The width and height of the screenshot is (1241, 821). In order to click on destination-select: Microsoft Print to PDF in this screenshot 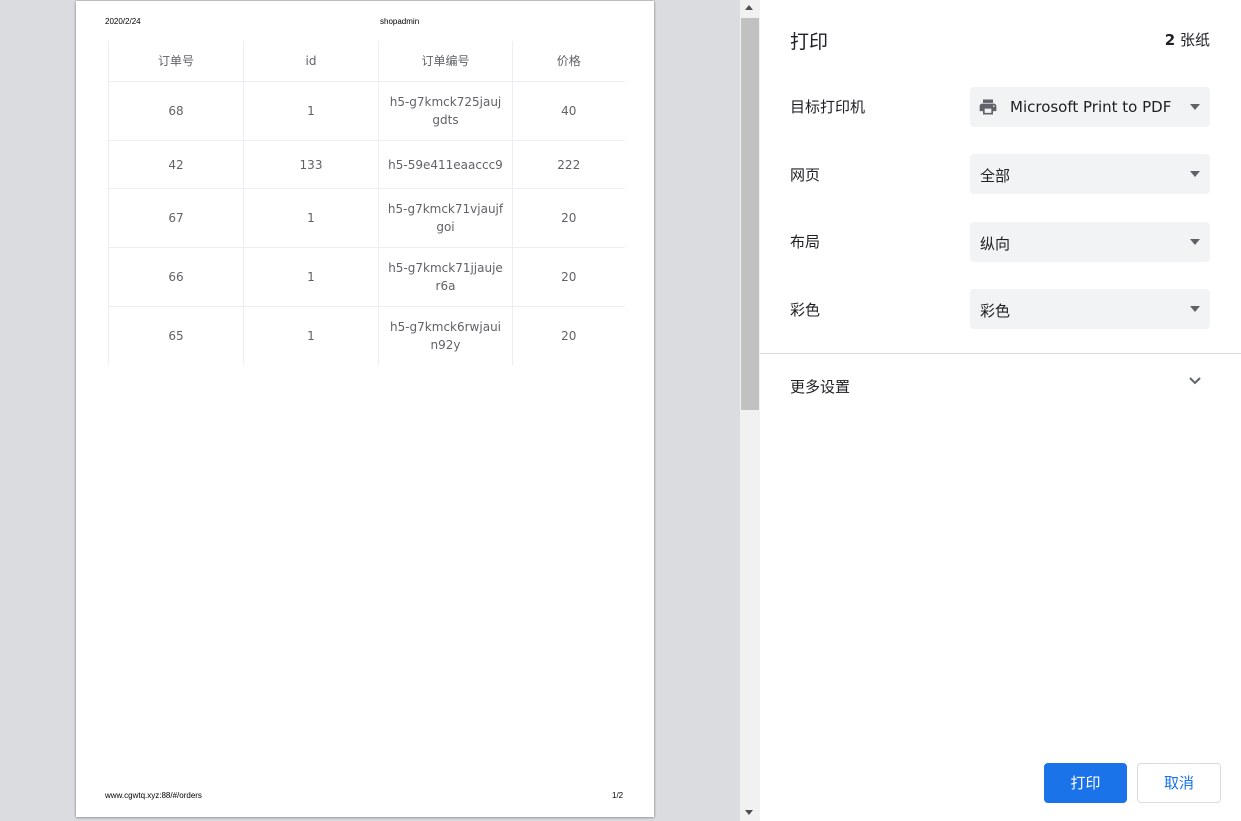, I will do `click(1090, 107)`.